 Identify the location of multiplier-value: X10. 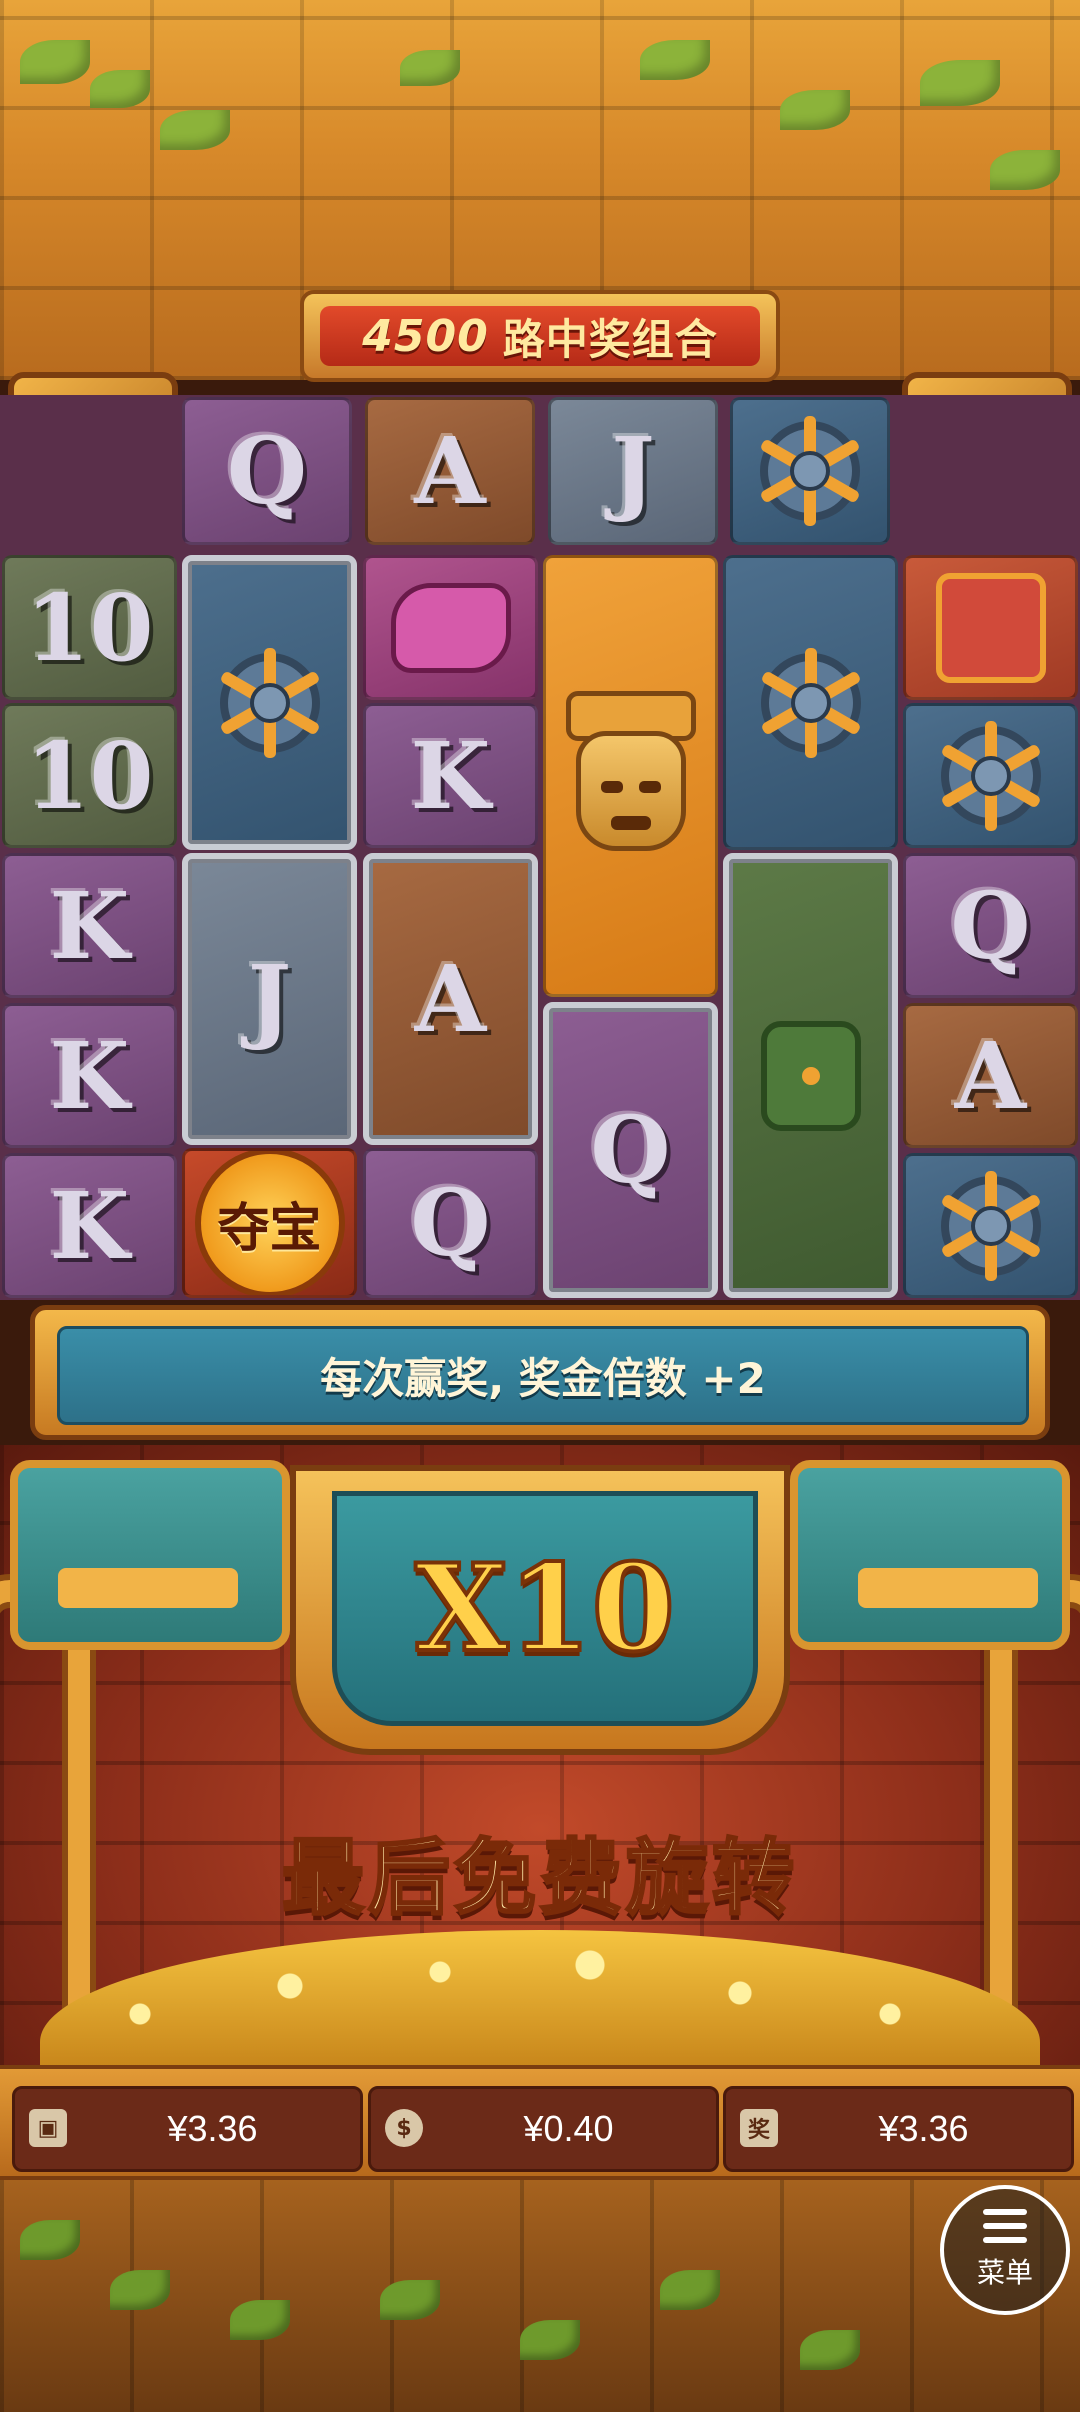
(545, 1608).